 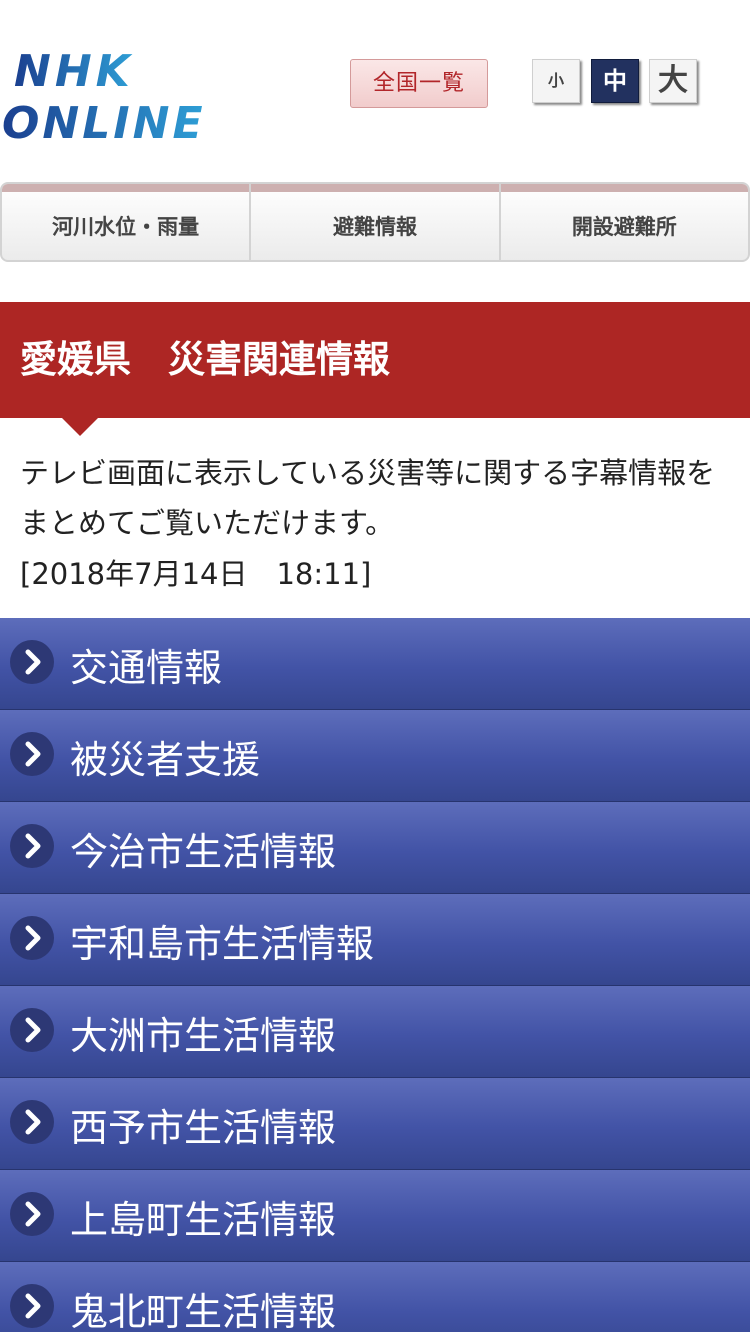 I want to click on menu-item-seiyo: 西予市生活情報, so click(x=375, y=1124).